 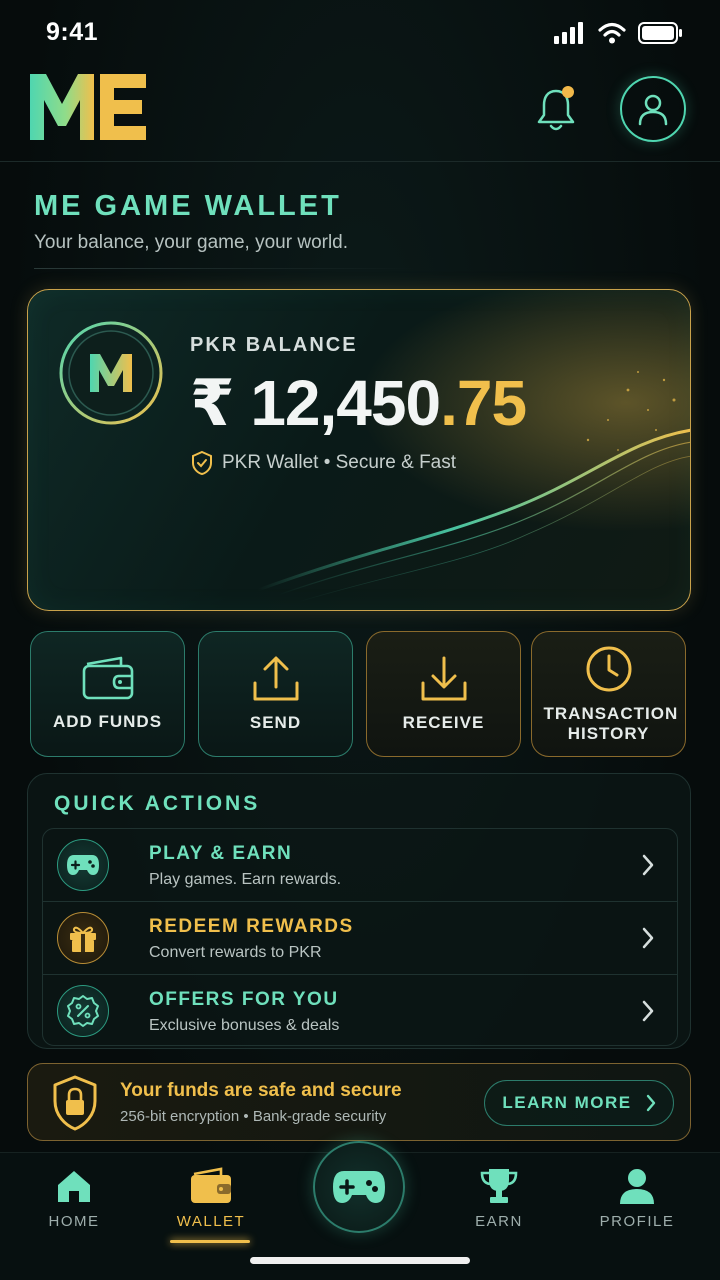 What do you see at coordinates (221, 853) in the screenshot?
I see `play-earn-title: PLAY & EARN` at bounding box center [221, 853].